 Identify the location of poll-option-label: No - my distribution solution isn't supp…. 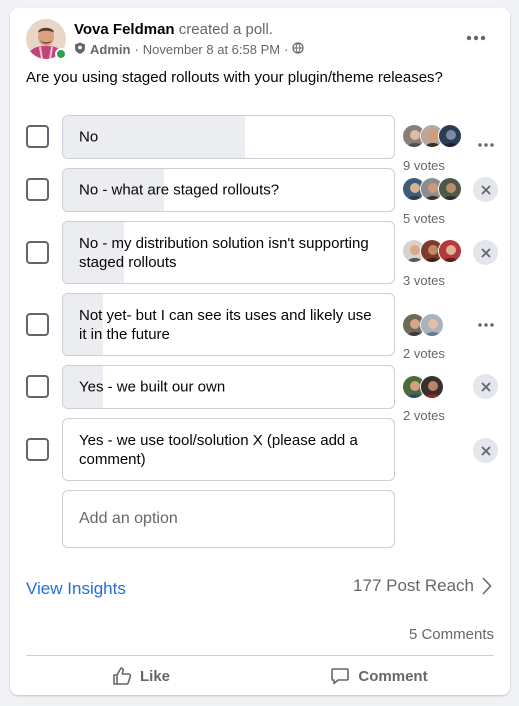
(224, 252).